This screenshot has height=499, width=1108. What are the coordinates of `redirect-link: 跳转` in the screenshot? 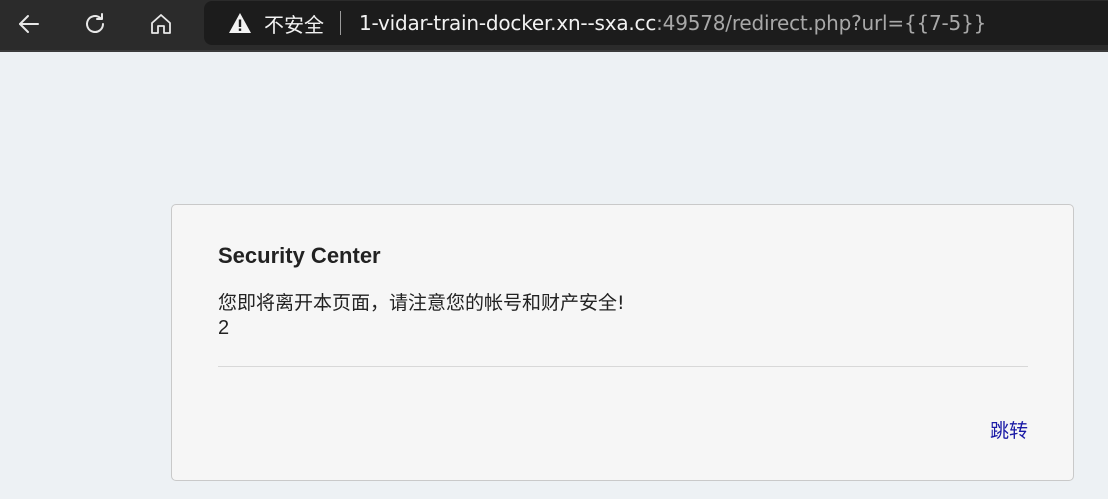 It's located at (1009, 429).